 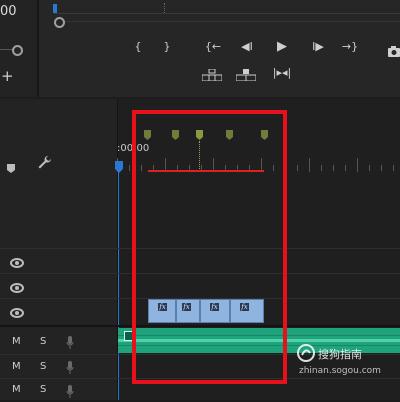 What do you see at coordinates (282, 47) in the screenshot?
I see `play-button: ▶` at bounding box center [282, 47].